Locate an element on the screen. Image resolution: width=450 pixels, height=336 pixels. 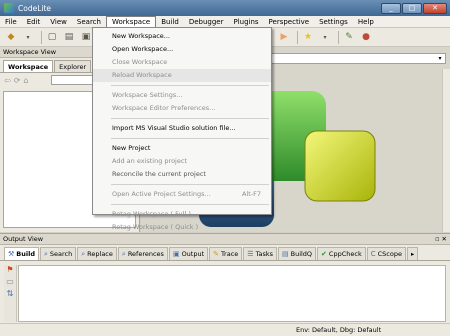
pin-icon: ⚑ is located at coordinates (10, 271).